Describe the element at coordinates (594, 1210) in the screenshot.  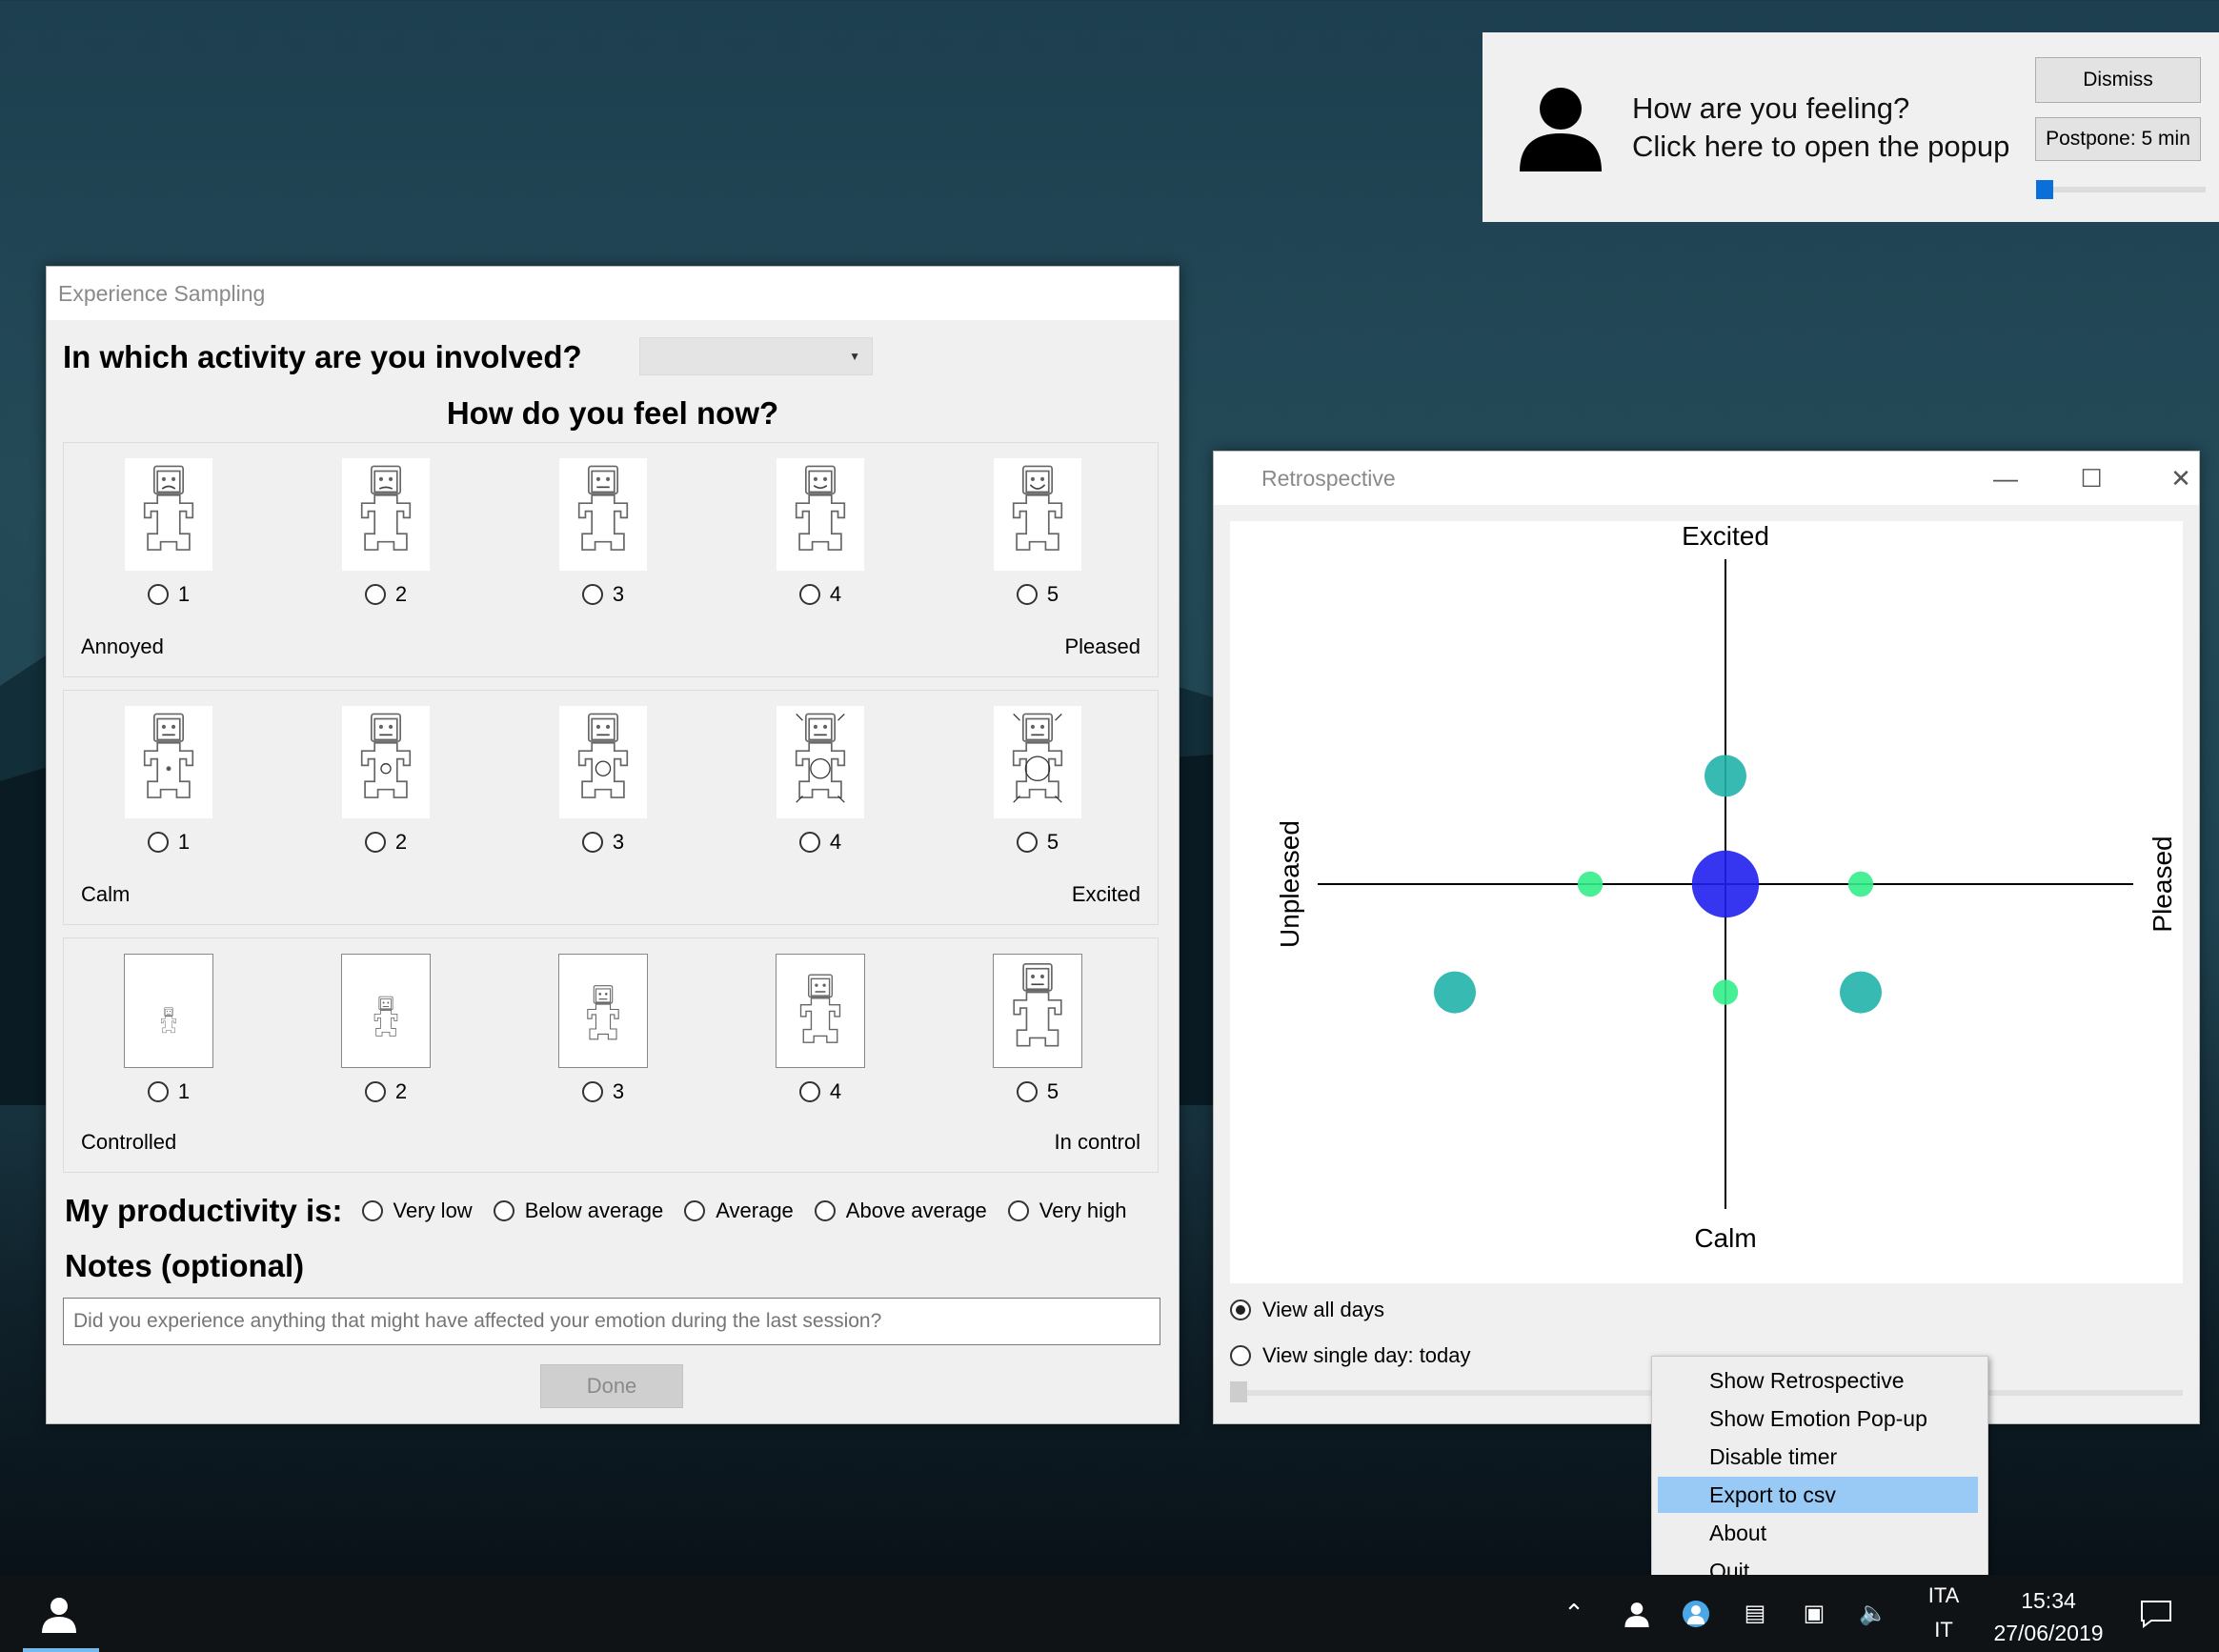
I see `option-label: Below average` at that location.